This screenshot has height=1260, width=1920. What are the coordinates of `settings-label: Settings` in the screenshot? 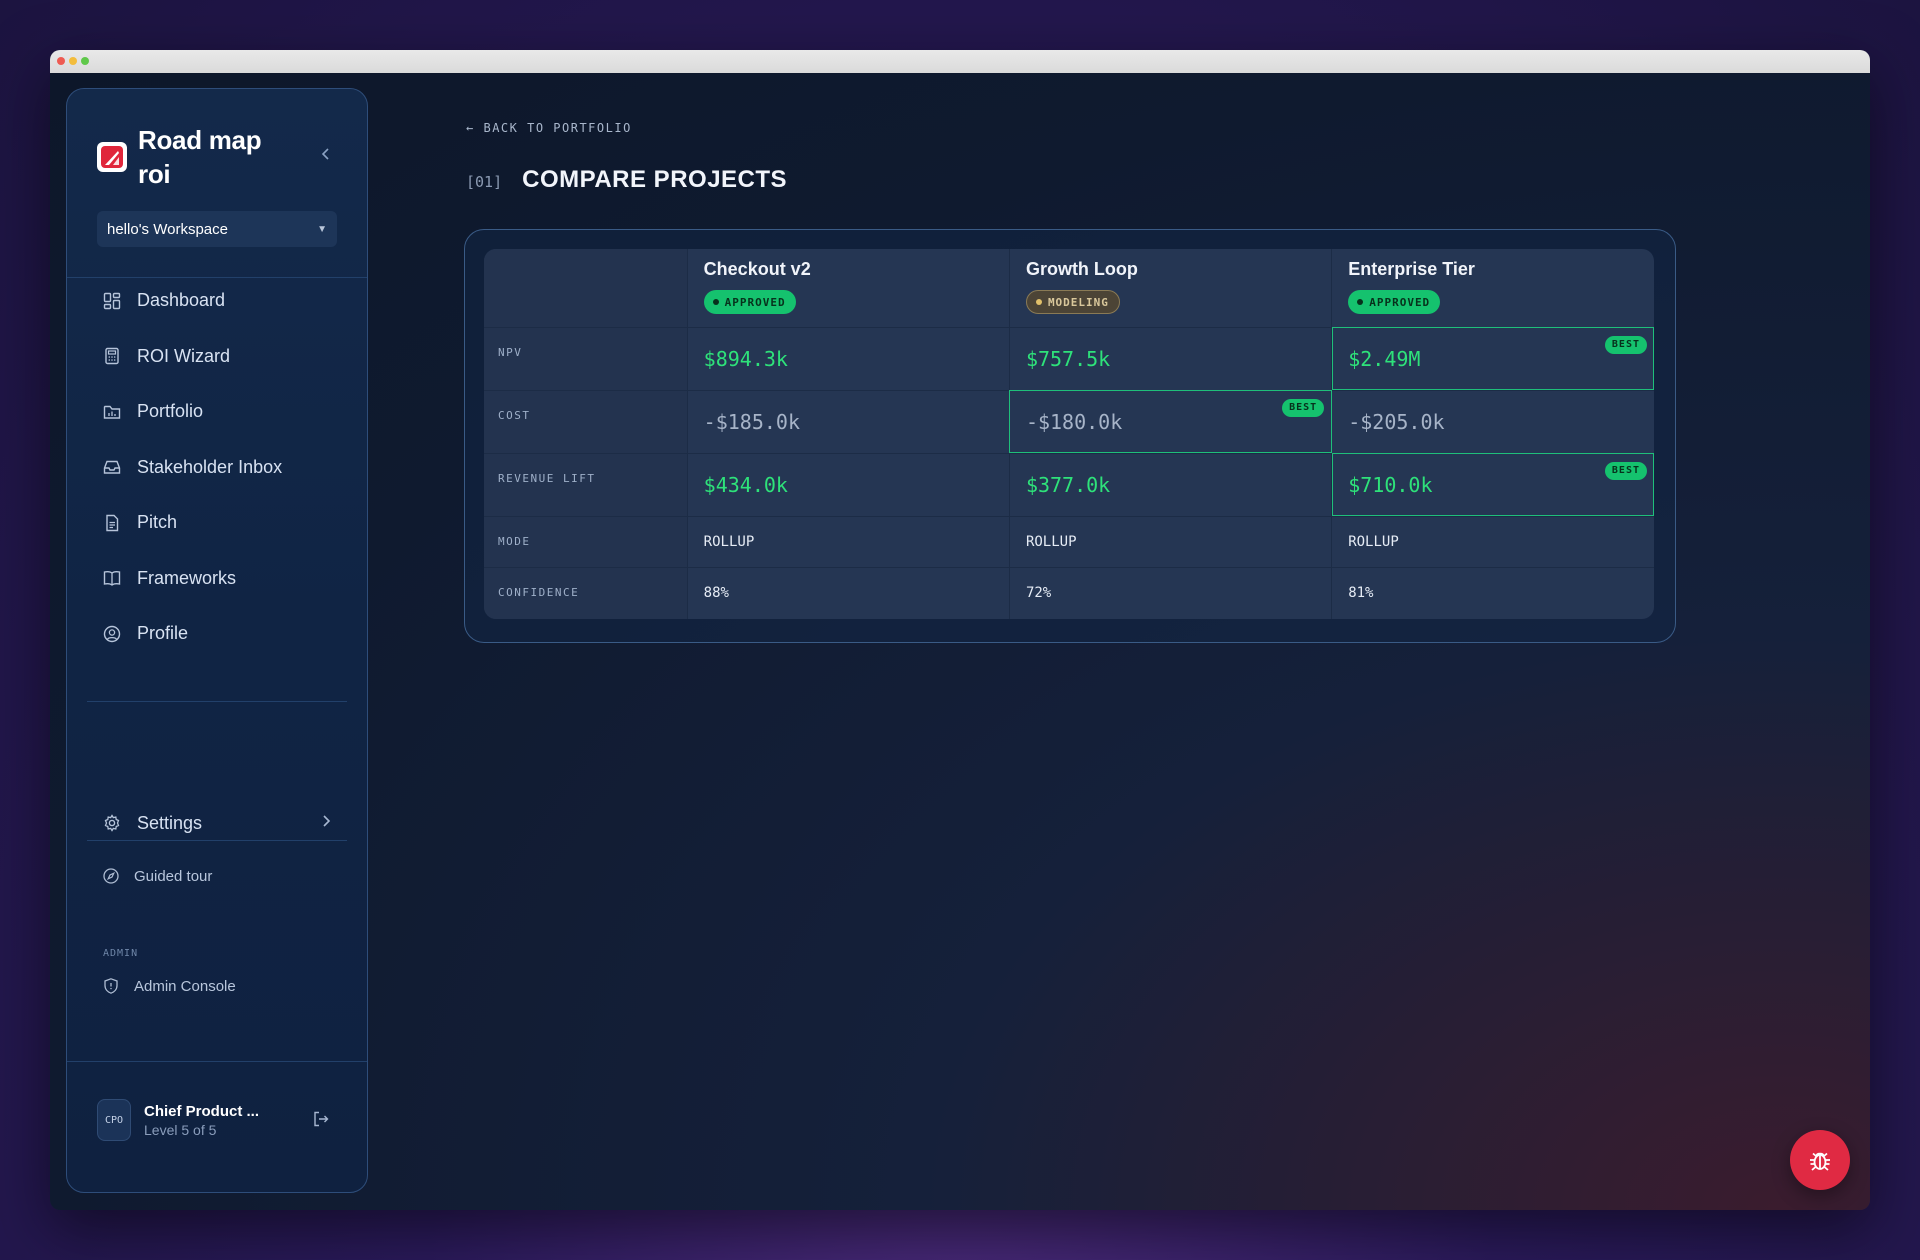 It's located at (170, 822).